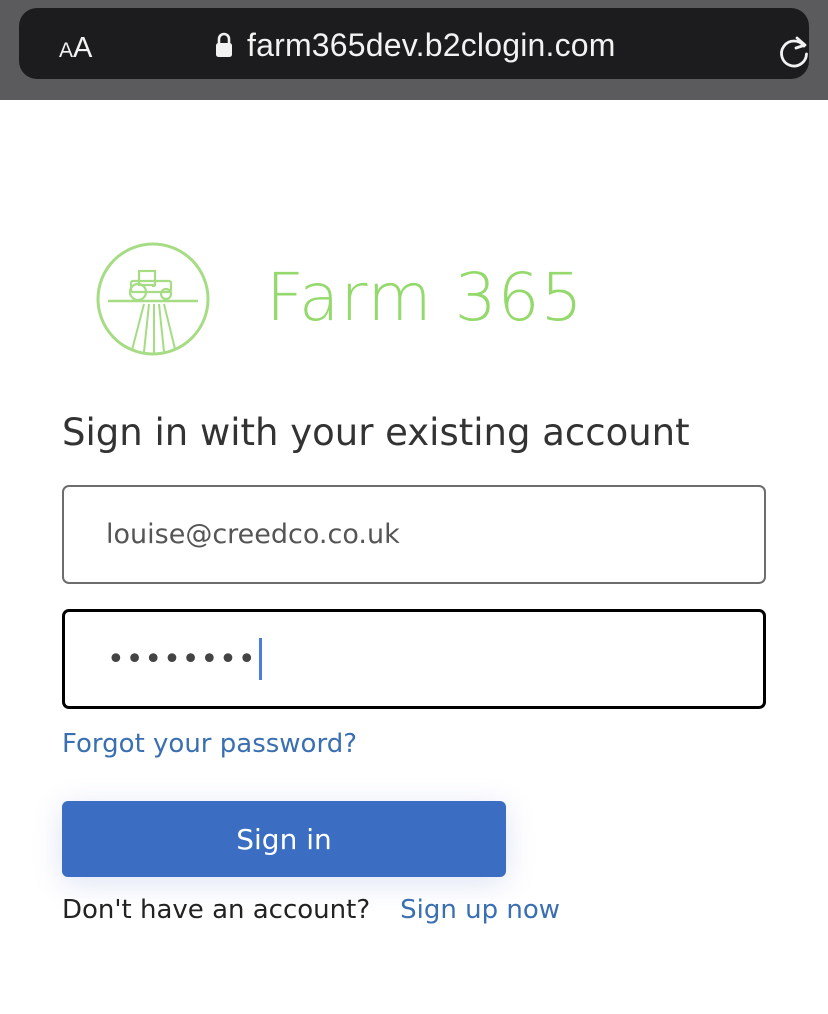 Image resolution: width=828 pixels, height=1014 pixels. I want to click on text-cursor, so click(260, 659).